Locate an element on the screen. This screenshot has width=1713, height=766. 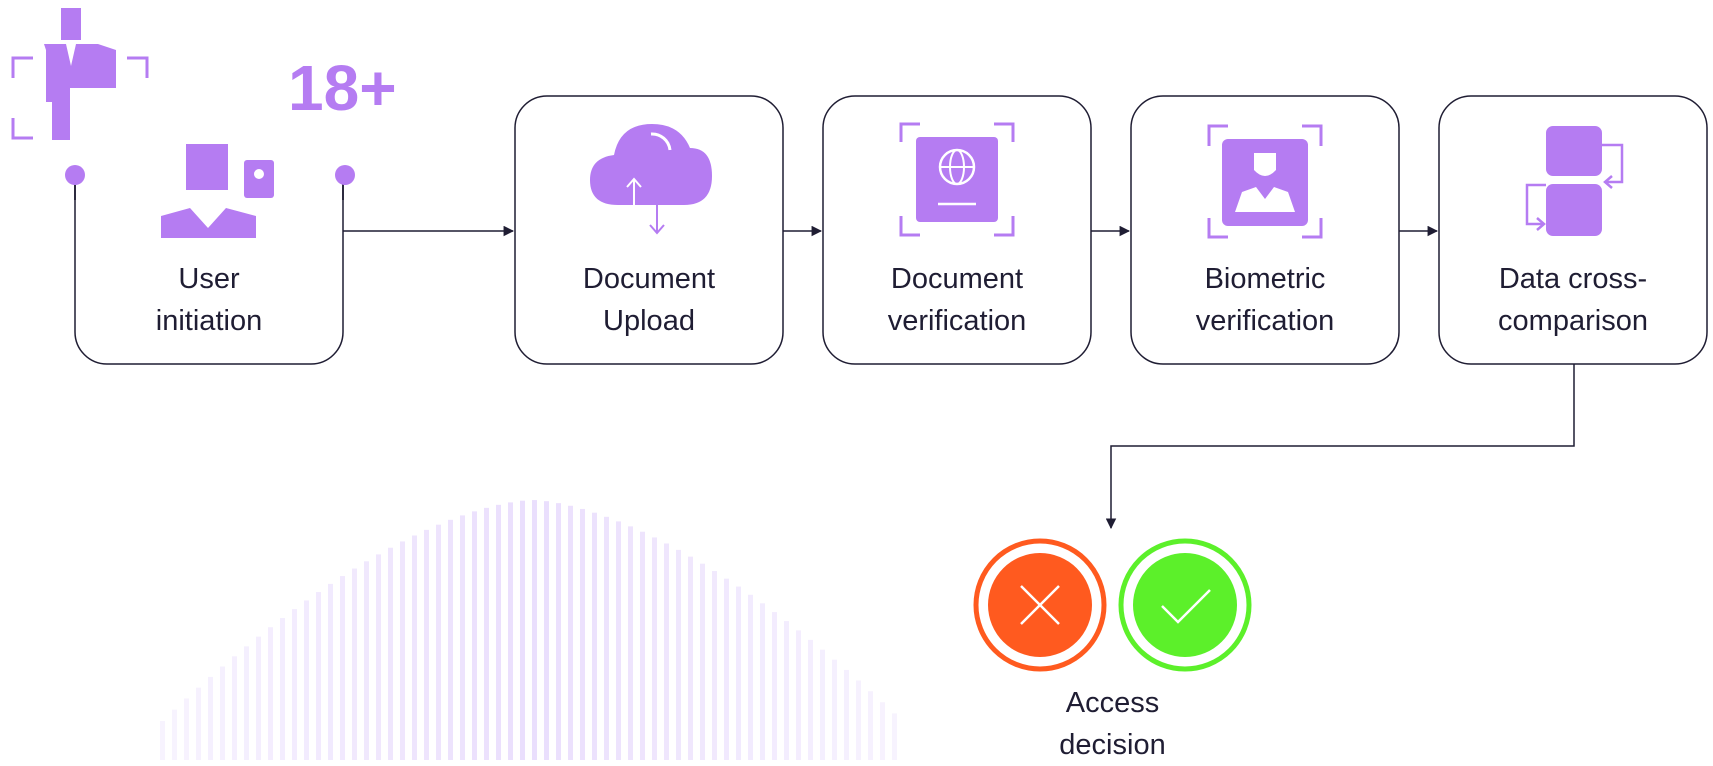
step-label-document-upload: Document Upload is located at coordinates (649, 300).